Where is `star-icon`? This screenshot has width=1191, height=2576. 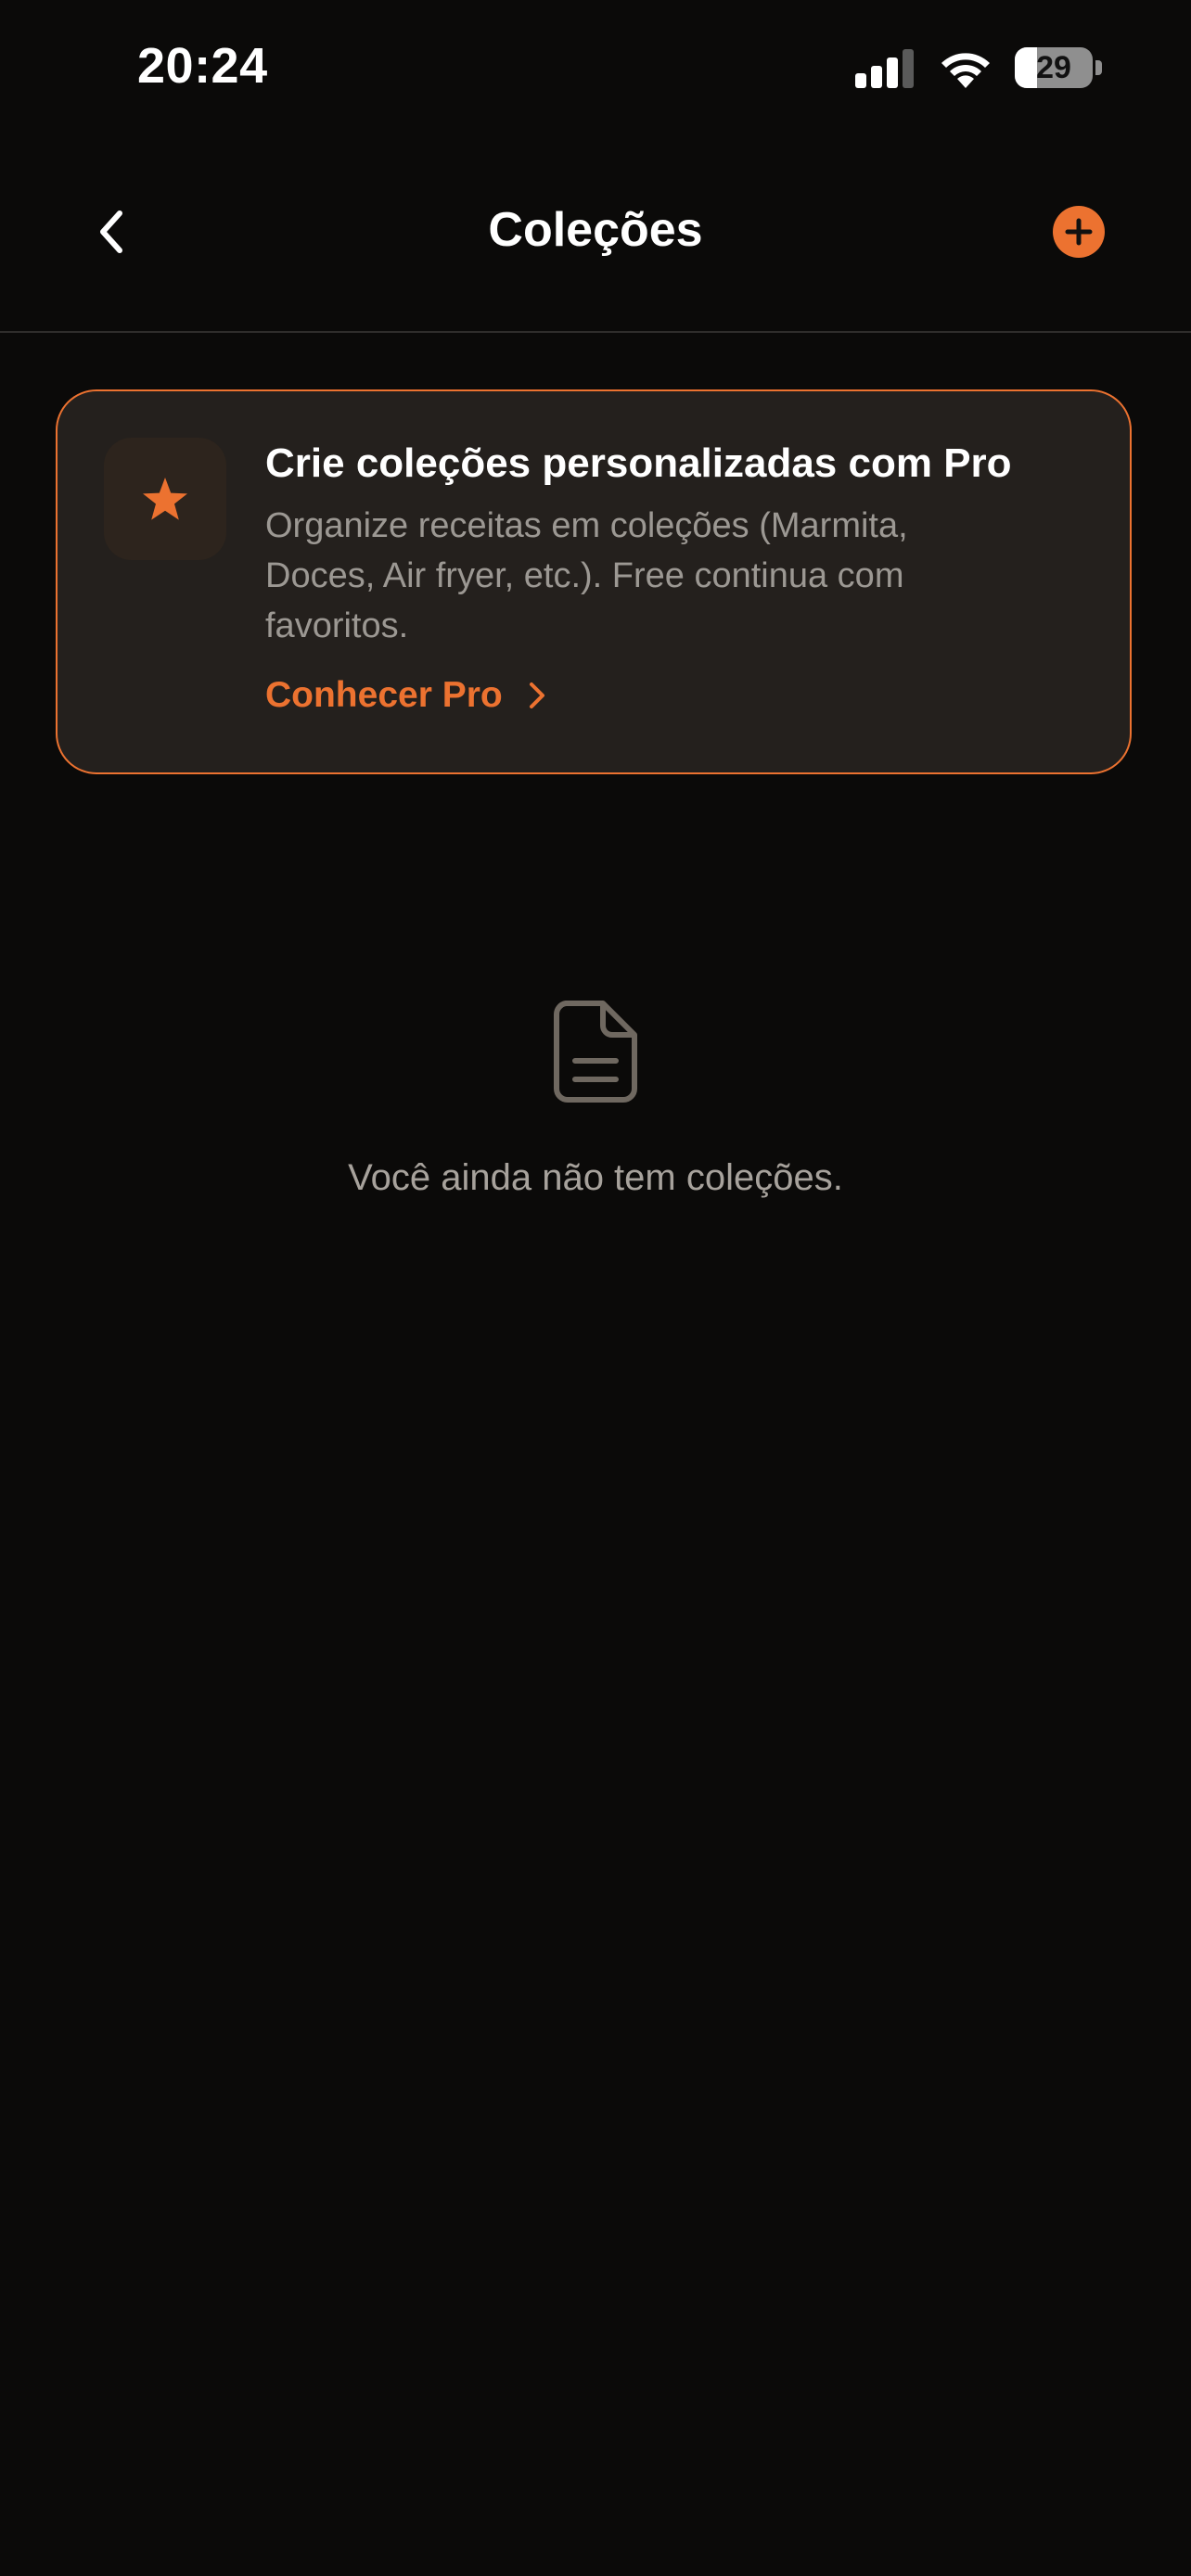 star-icon is located at coordinates (165, 499).